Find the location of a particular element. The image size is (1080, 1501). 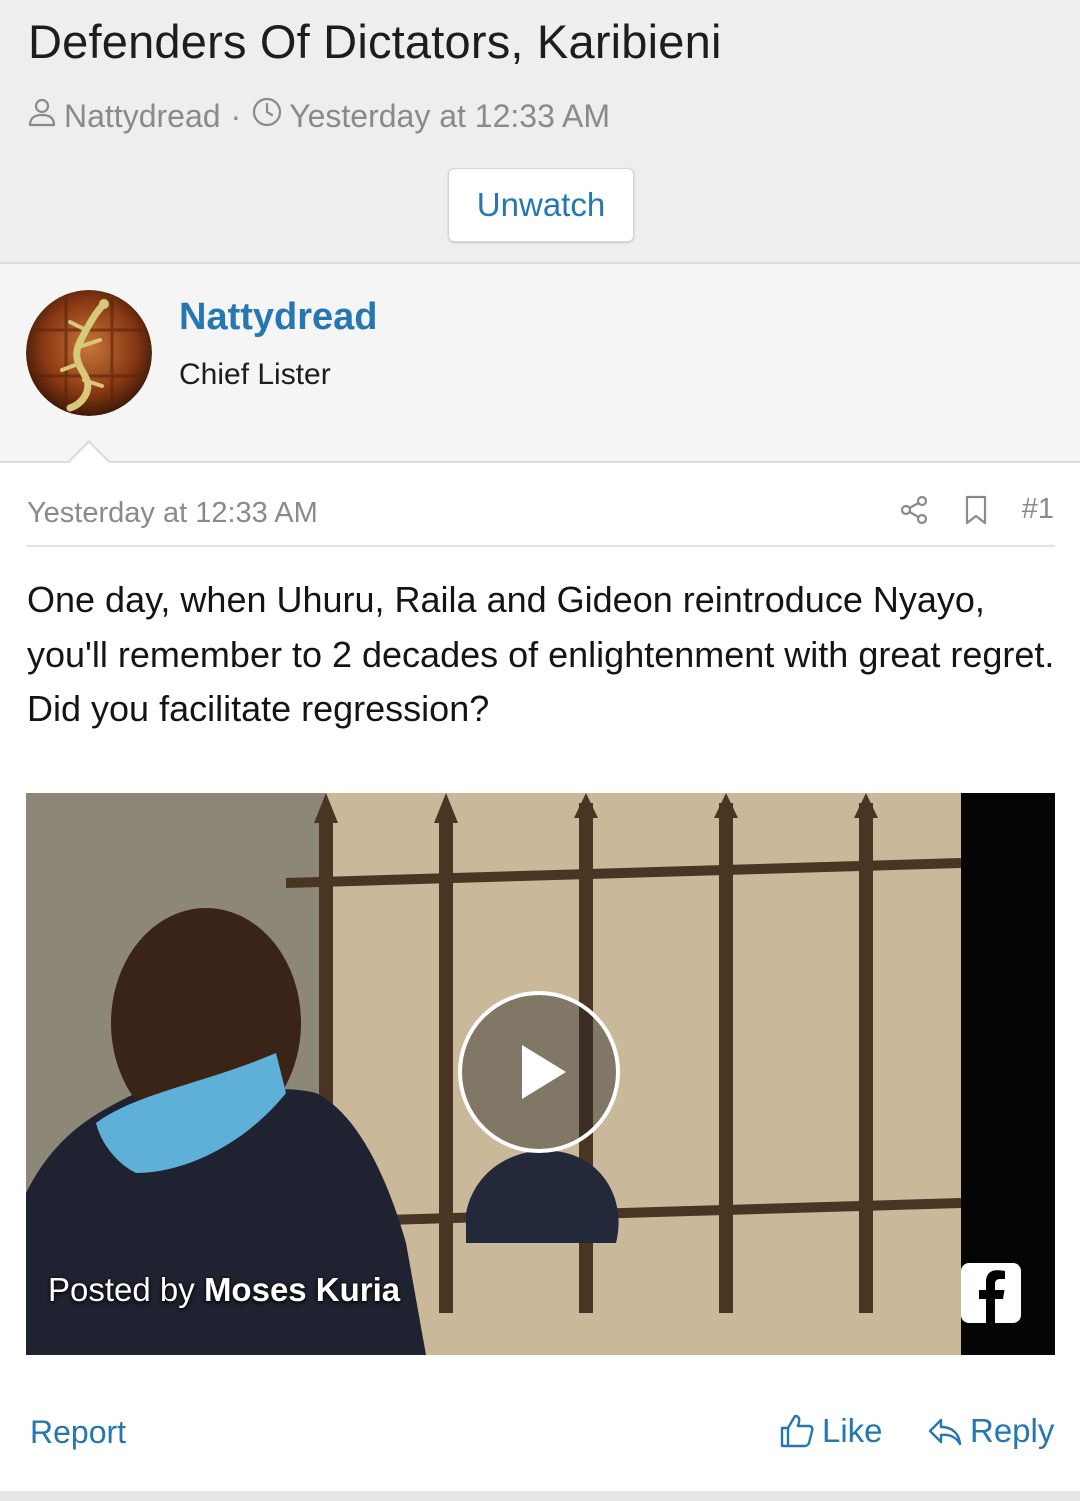

share-icon is located at coordinates (914, 510).